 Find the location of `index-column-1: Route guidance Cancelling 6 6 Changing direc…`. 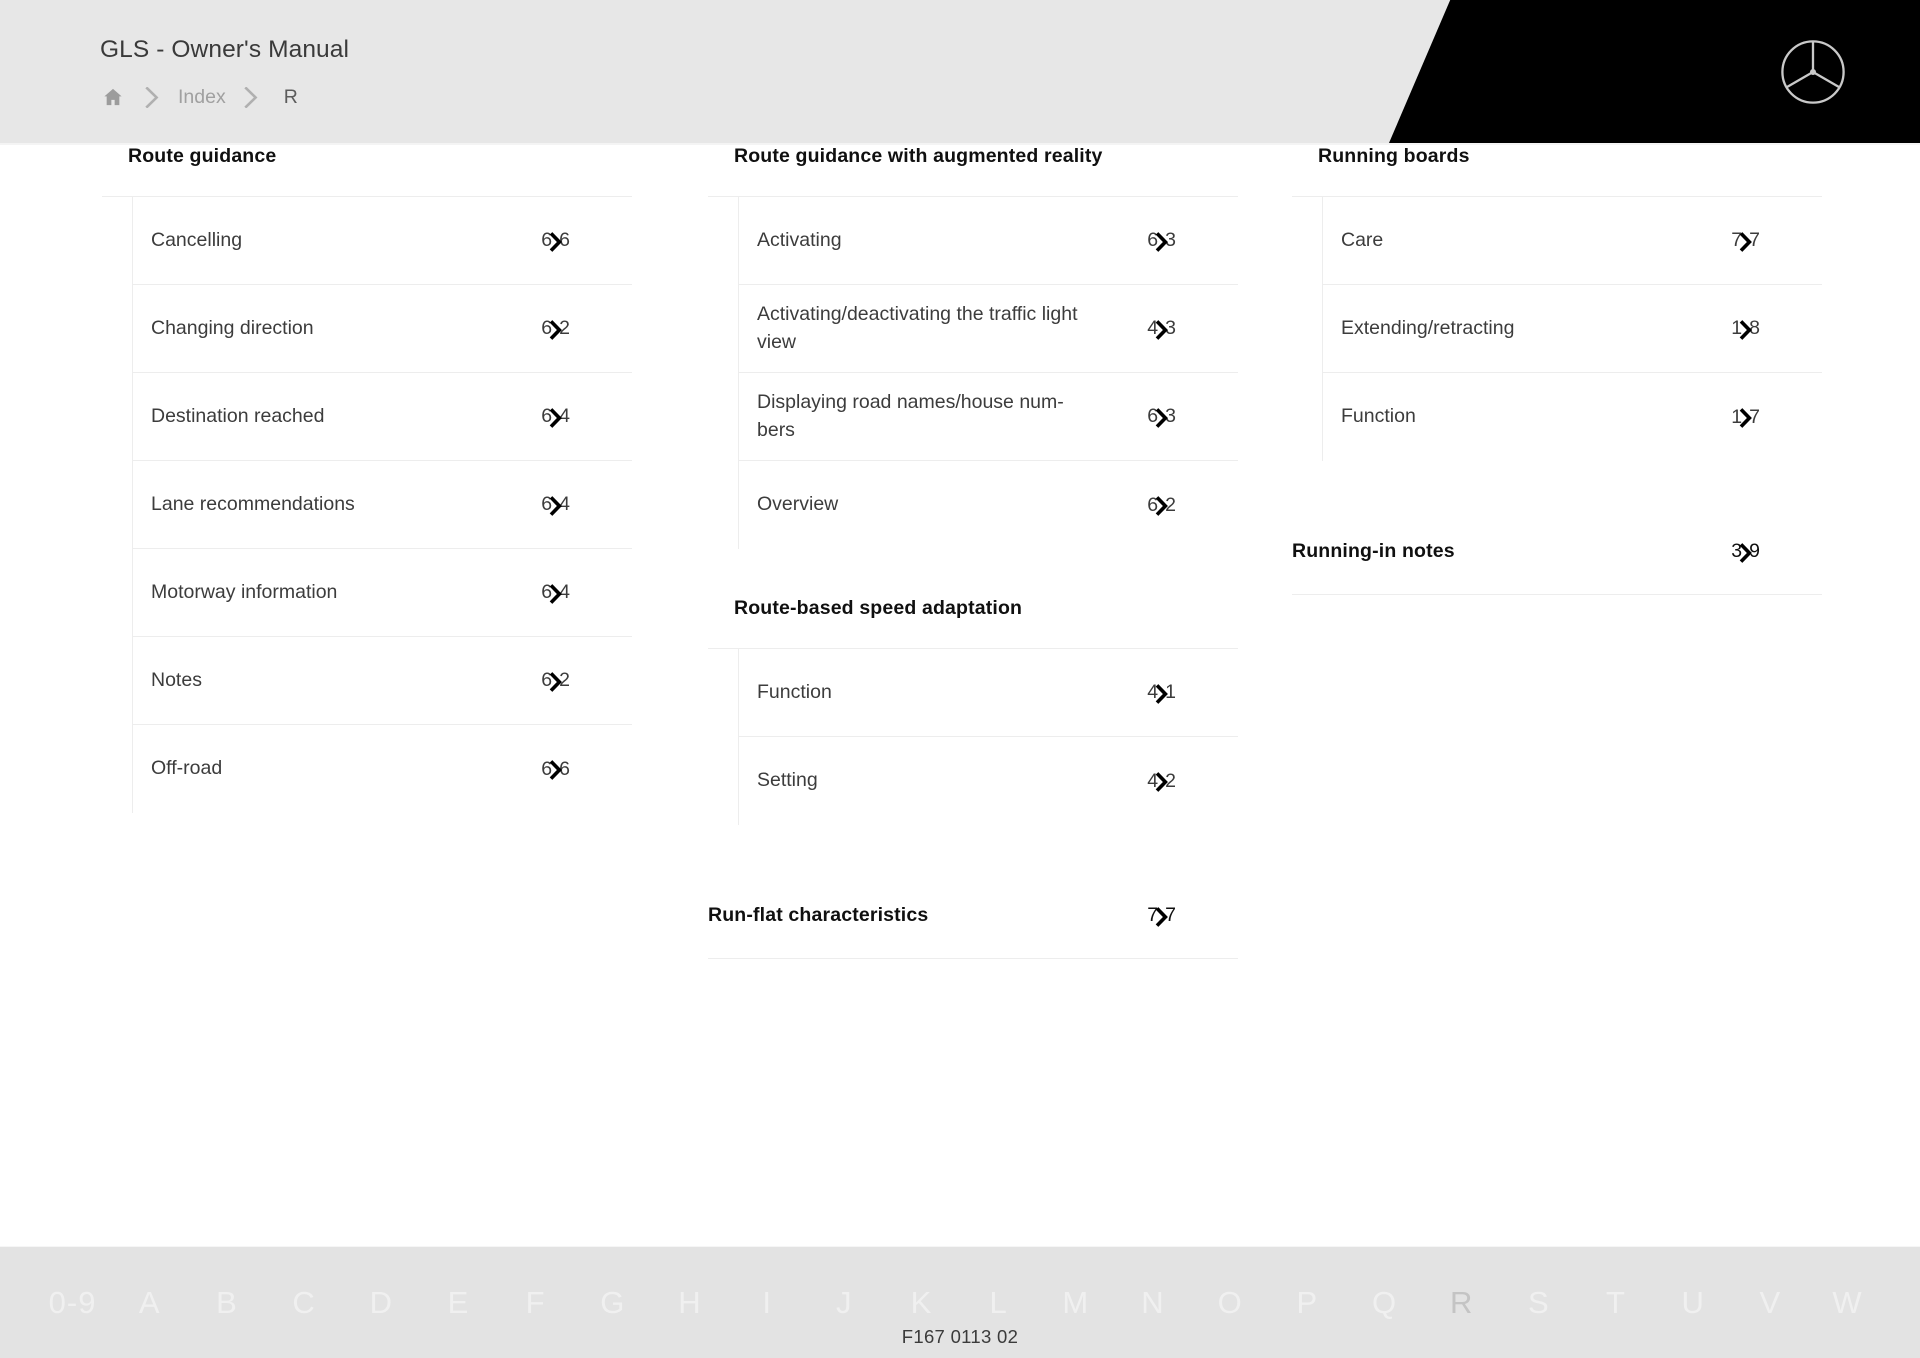

index-column-1: Route guidance Cancelling 6 6 Changing direc… is located at coordinates (367, 479).